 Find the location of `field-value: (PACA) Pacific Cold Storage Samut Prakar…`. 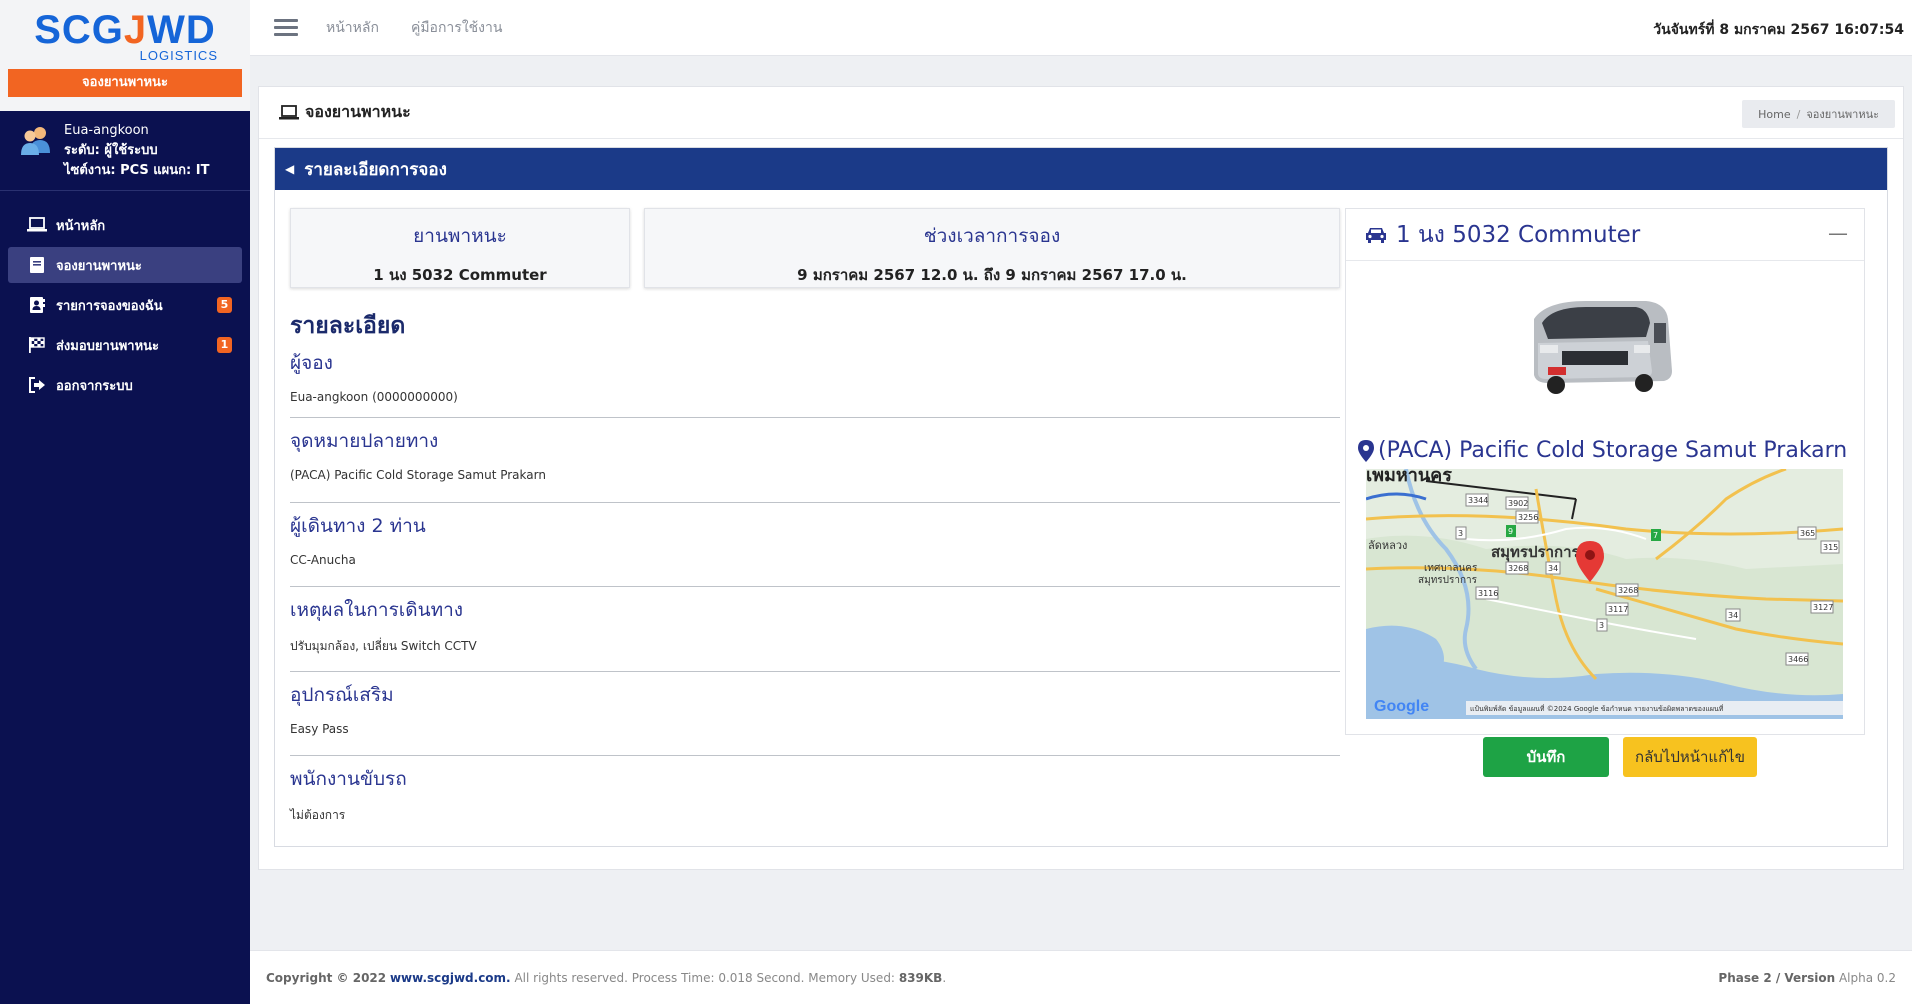

field-value: (PACA) Pacific Cold Storage Samut Prakar… is located at coordinates (418, 475).